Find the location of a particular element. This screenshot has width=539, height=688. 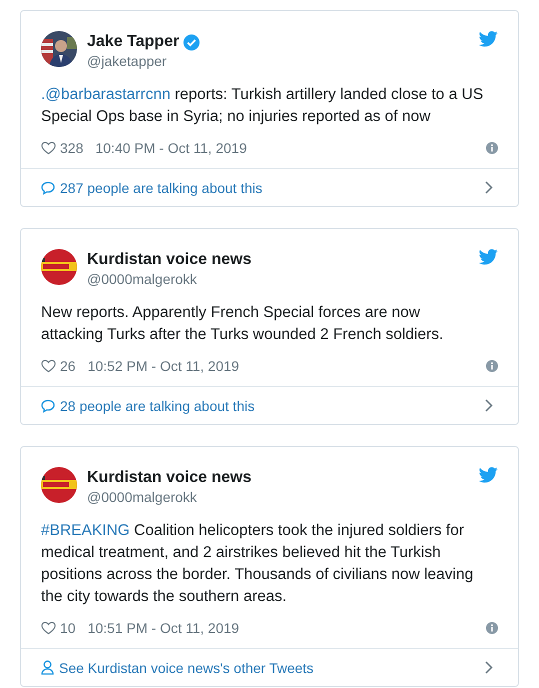

person-icon is located at coordinates (47, 667).